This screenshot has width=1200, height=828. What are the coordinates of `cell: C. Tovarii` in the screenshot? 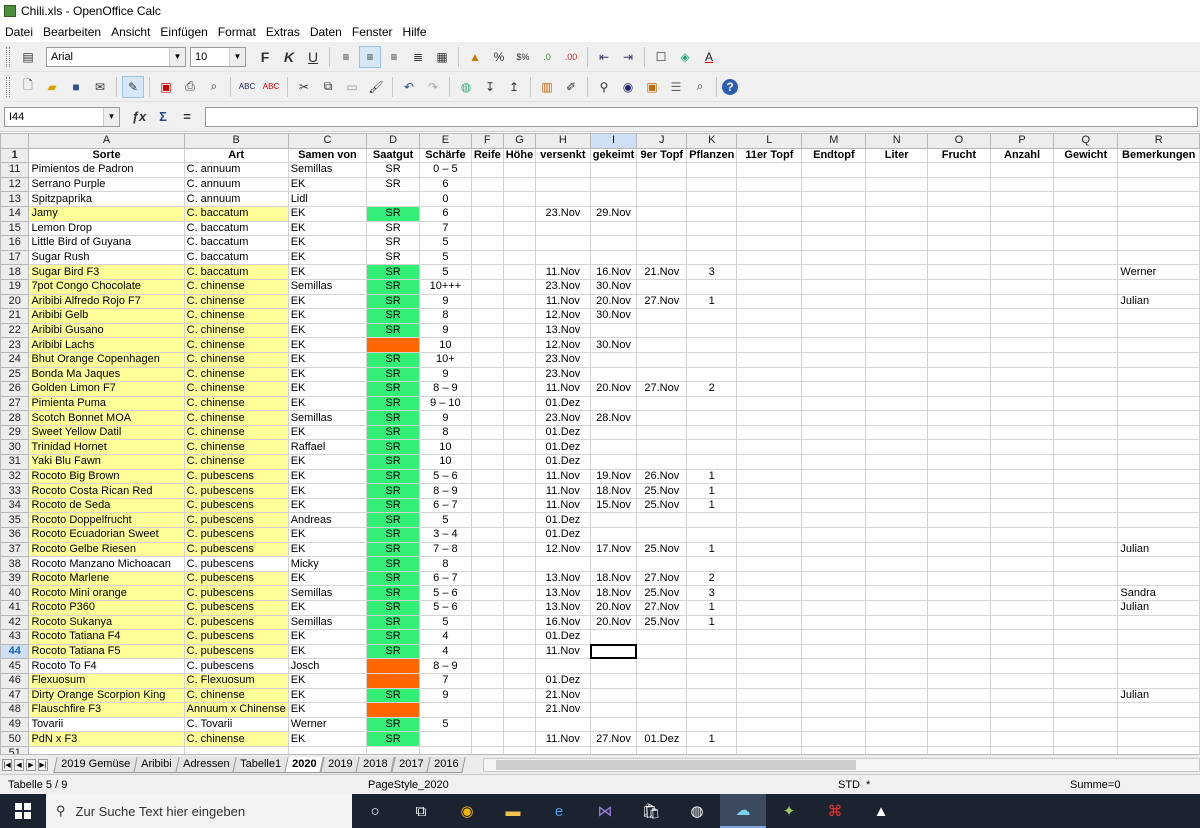 It's located at (236, 724).